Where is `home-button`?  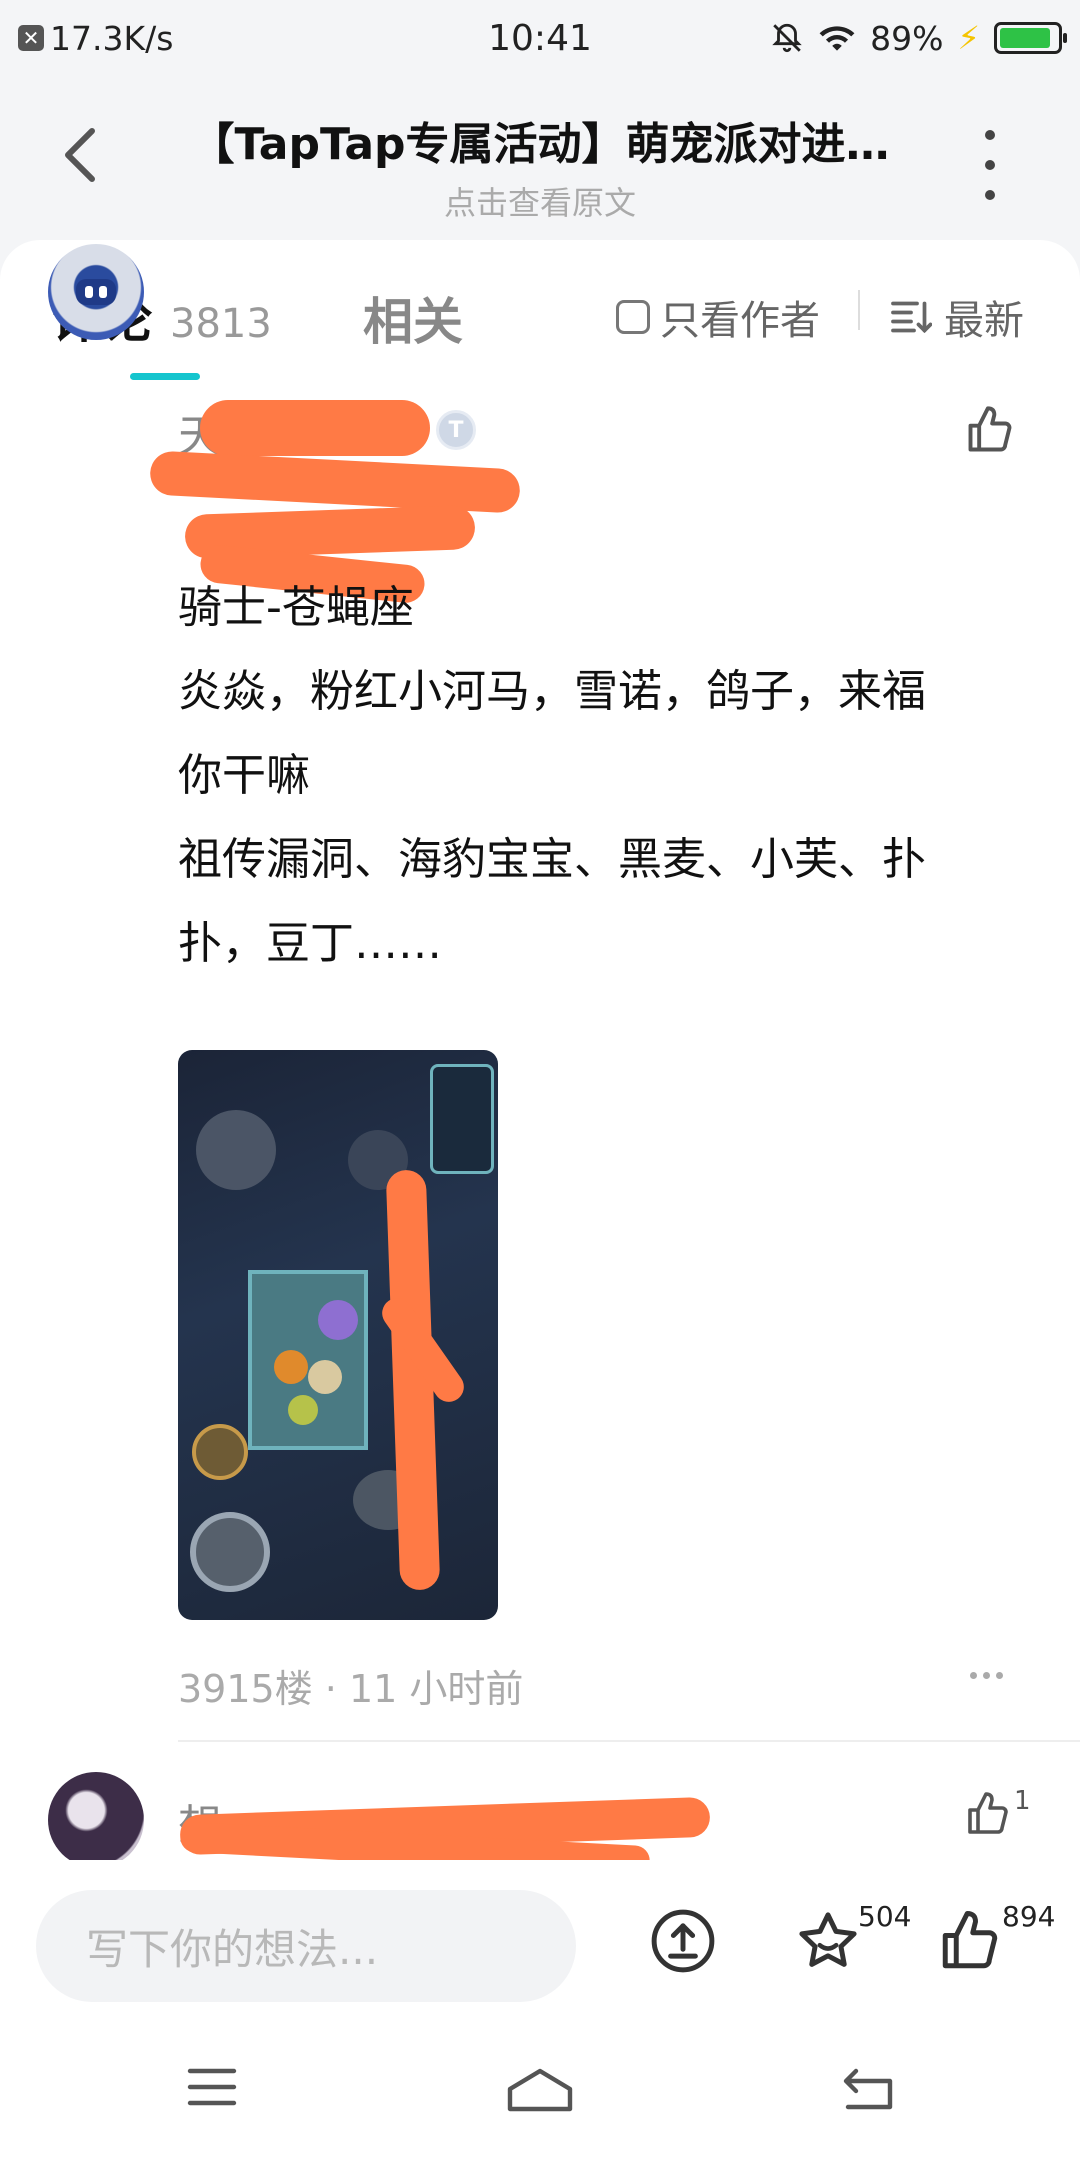 home-button is located at coordinates (540, 2092).